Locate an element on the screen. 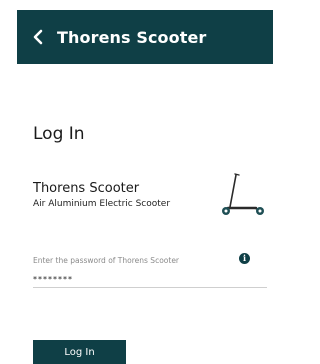 The width and height of the screenshot is (320, 364). password-label: Enter the password of Thorens Scooter is located at coordinates (106, 260).